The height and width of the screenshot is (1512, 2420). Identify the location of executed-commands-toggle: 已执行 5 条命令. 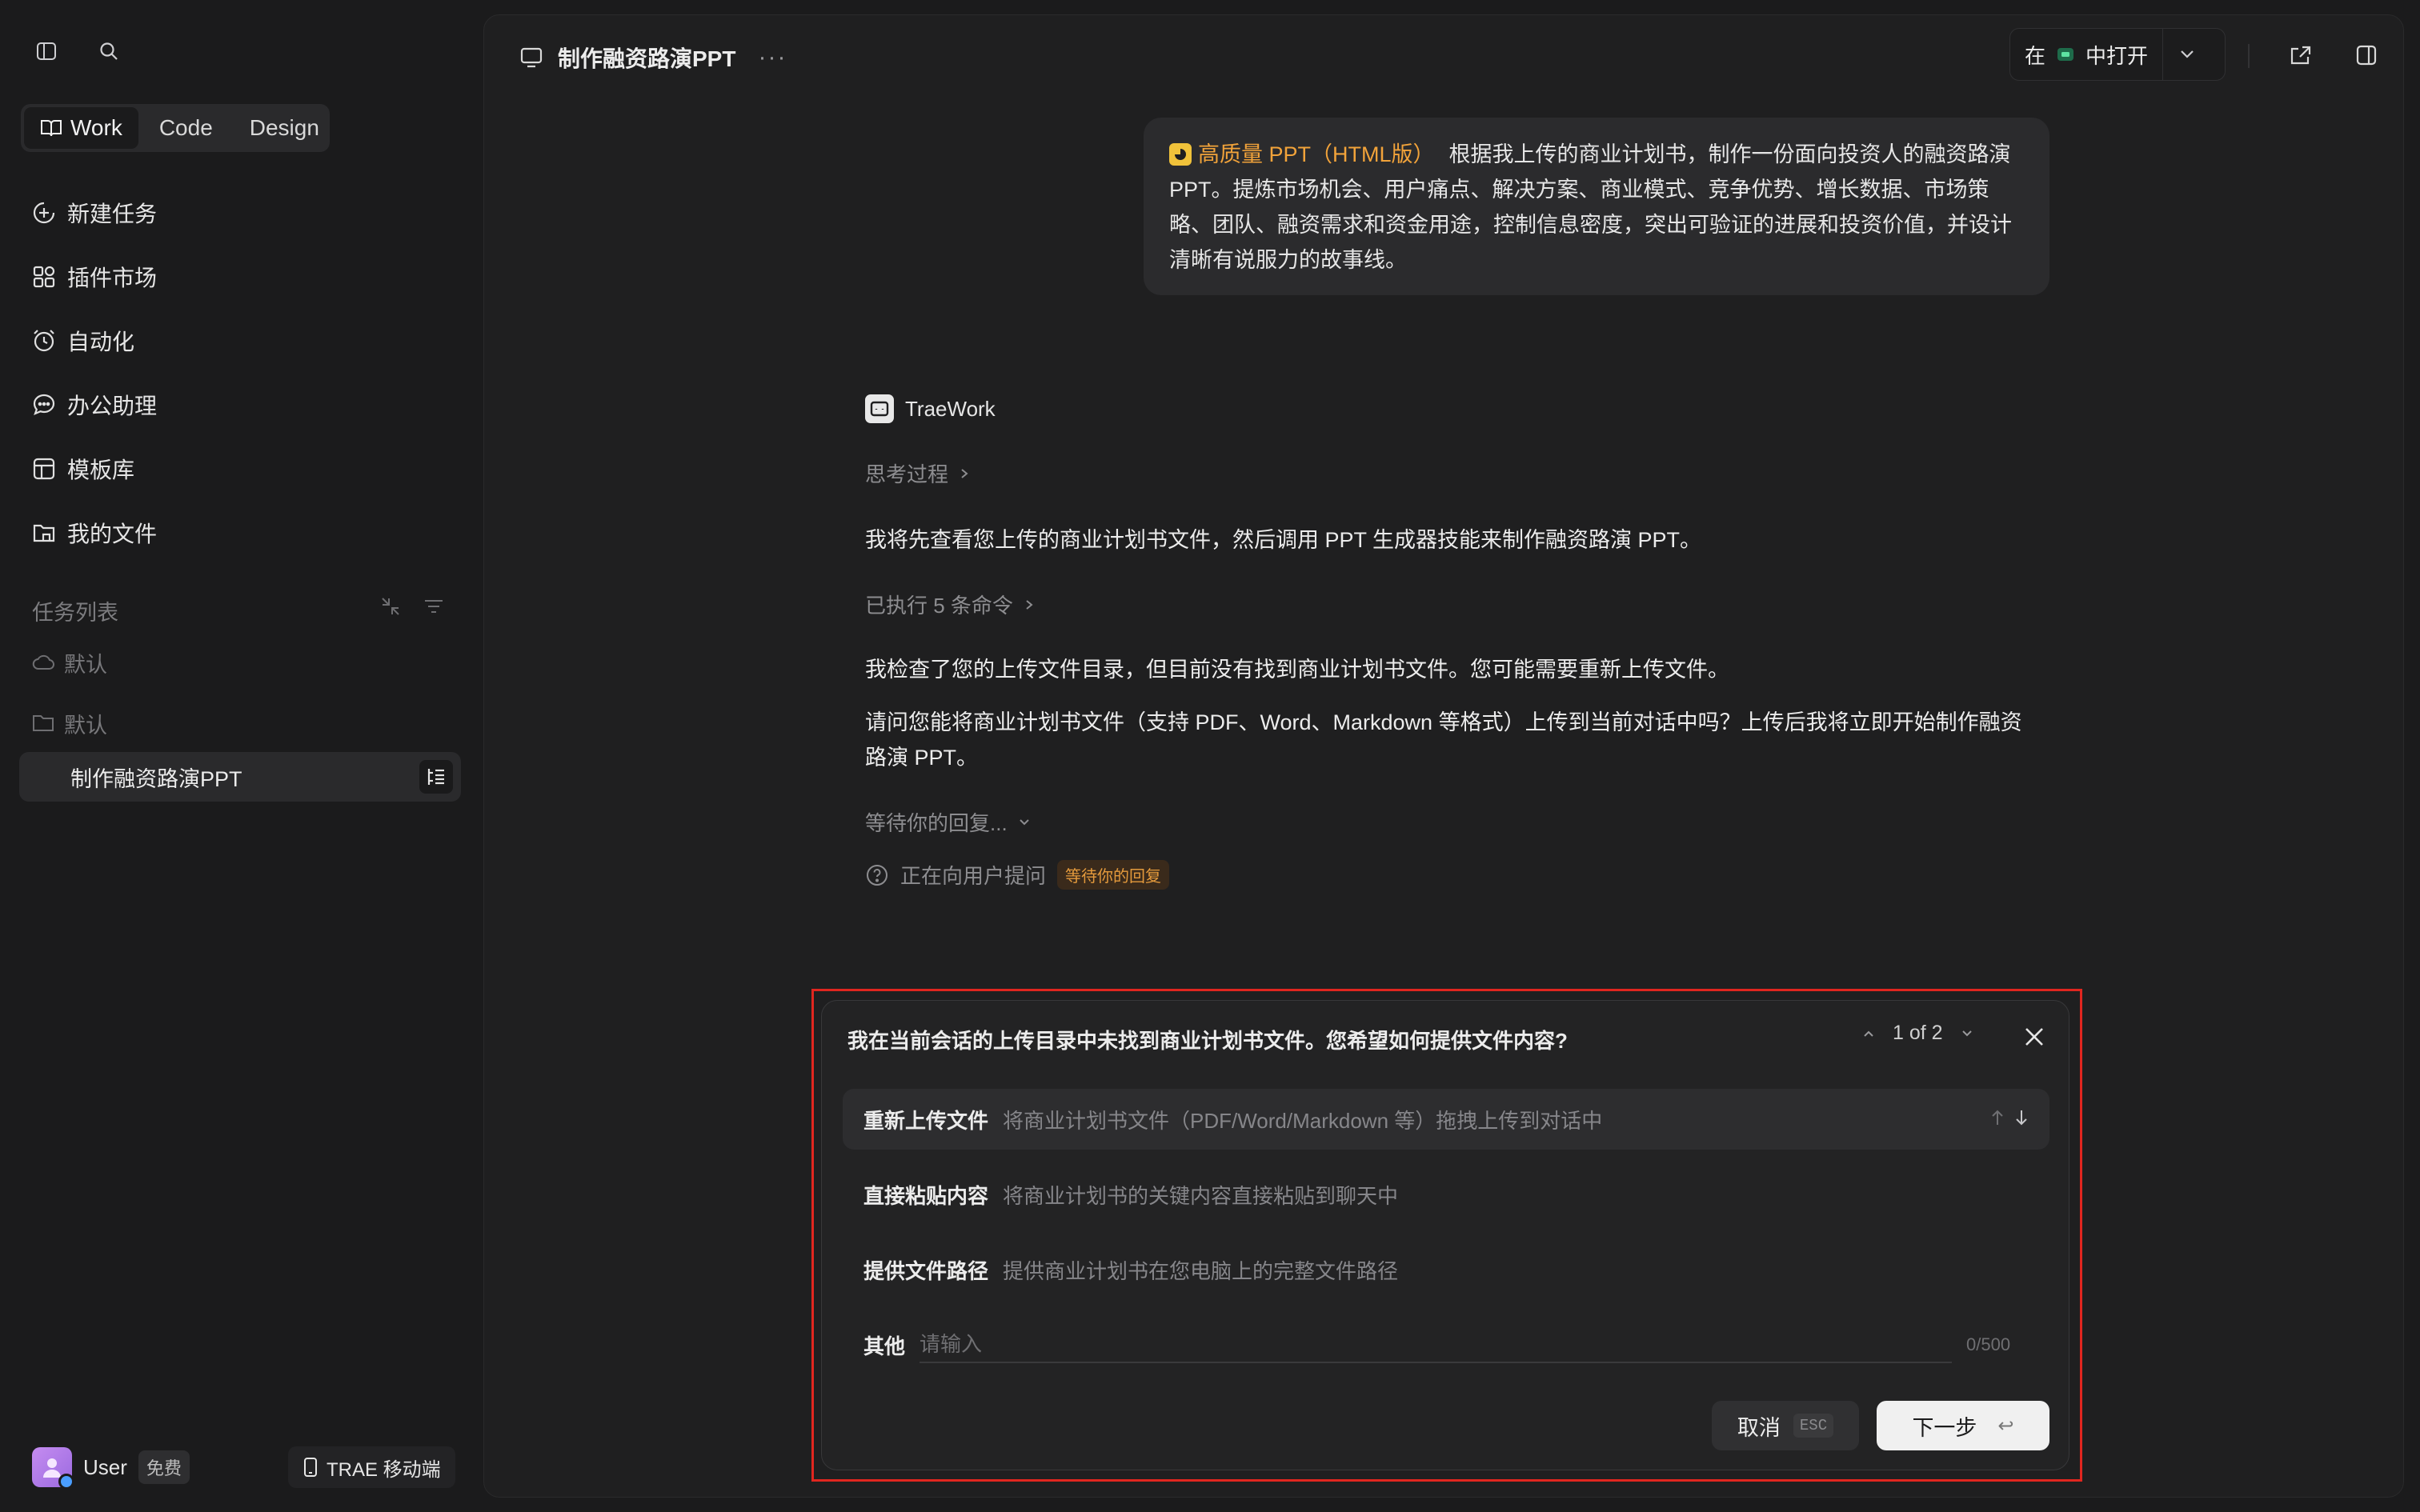
(949, 604).